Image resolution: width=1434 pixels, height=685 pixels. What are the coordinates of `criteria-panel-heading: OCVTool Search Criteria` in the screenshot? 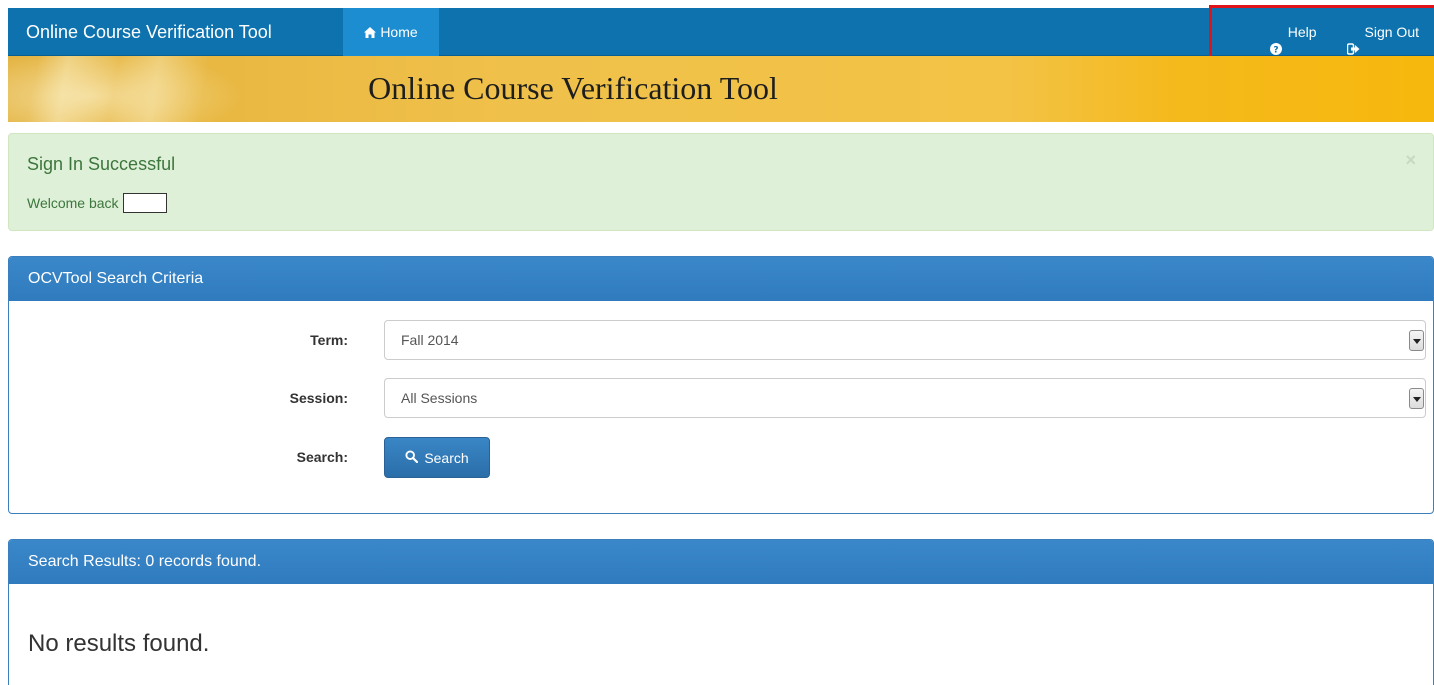 It's located at (721, 279).